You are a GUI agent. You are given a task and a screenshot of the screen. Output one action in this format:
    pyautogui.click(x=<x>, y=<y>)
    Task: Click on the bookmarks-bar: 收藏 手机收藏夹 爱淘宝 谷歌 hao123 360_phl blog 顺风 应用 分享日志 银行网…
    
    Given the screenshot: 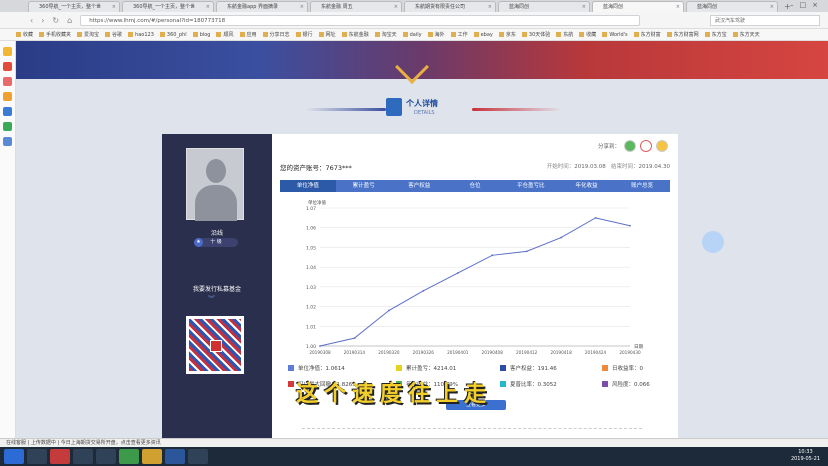 What is the action you would take?
    pyautogui.click(x=414, y=35)
    